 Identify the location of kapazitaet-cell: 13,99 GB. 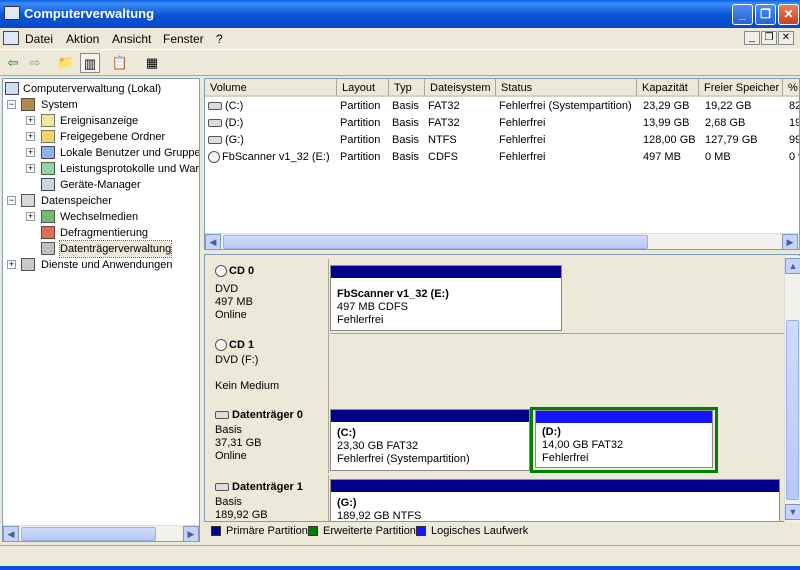
(666, 123).